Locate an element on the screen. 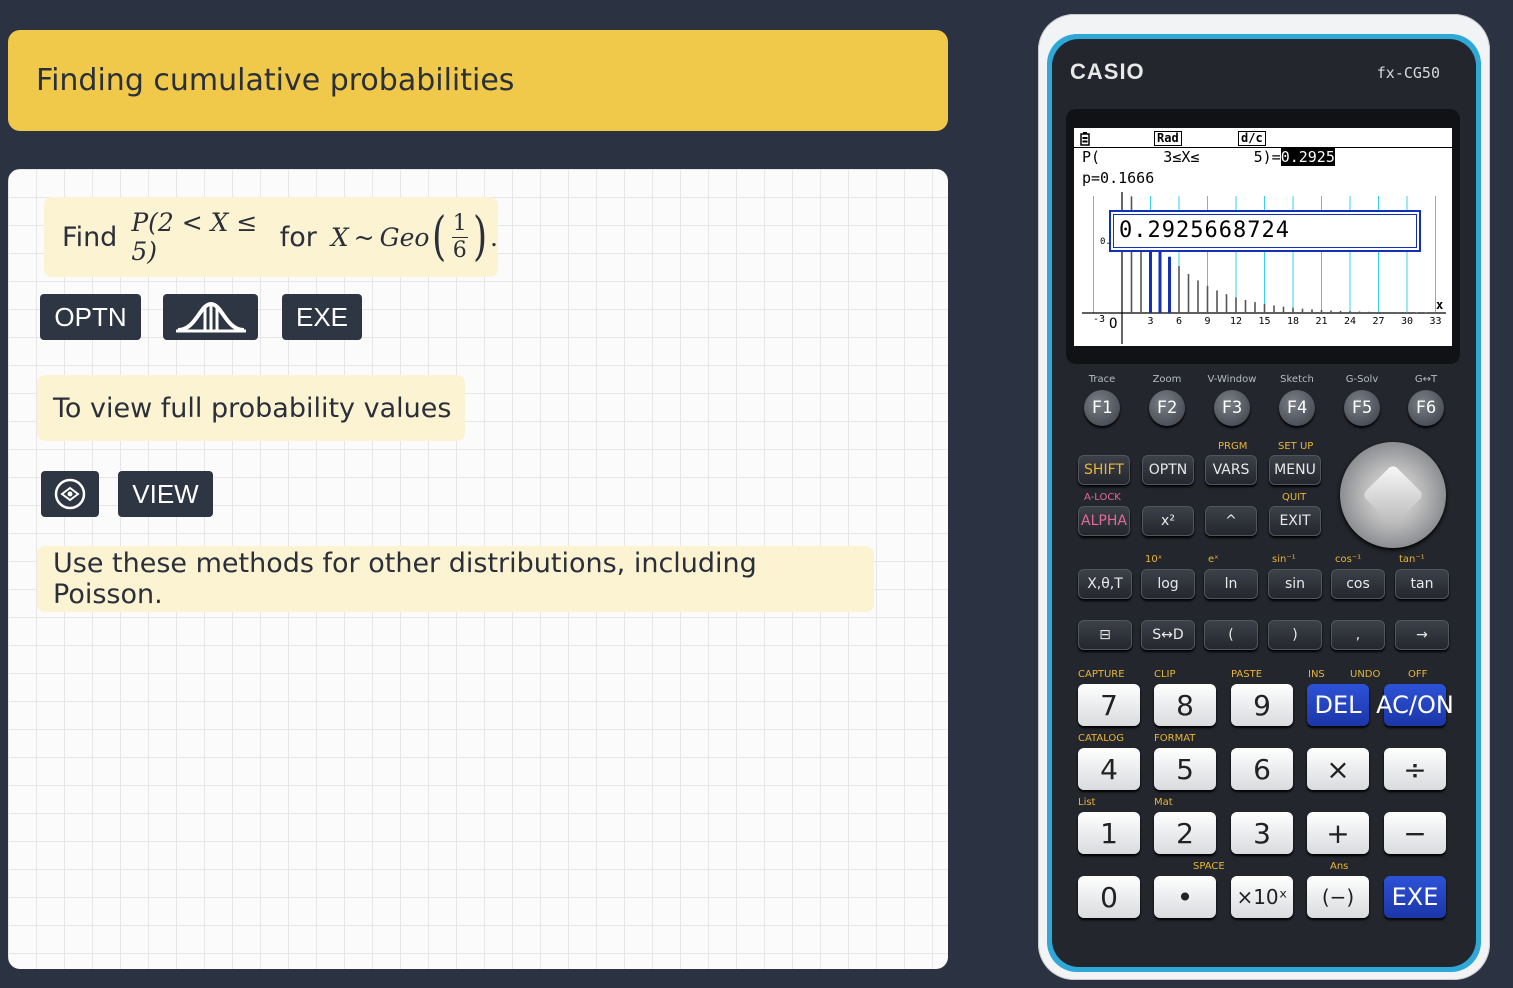 This screenshot has width=1513, height=988. alock-label: A-LOCK is located at coordinates (1102, 497).